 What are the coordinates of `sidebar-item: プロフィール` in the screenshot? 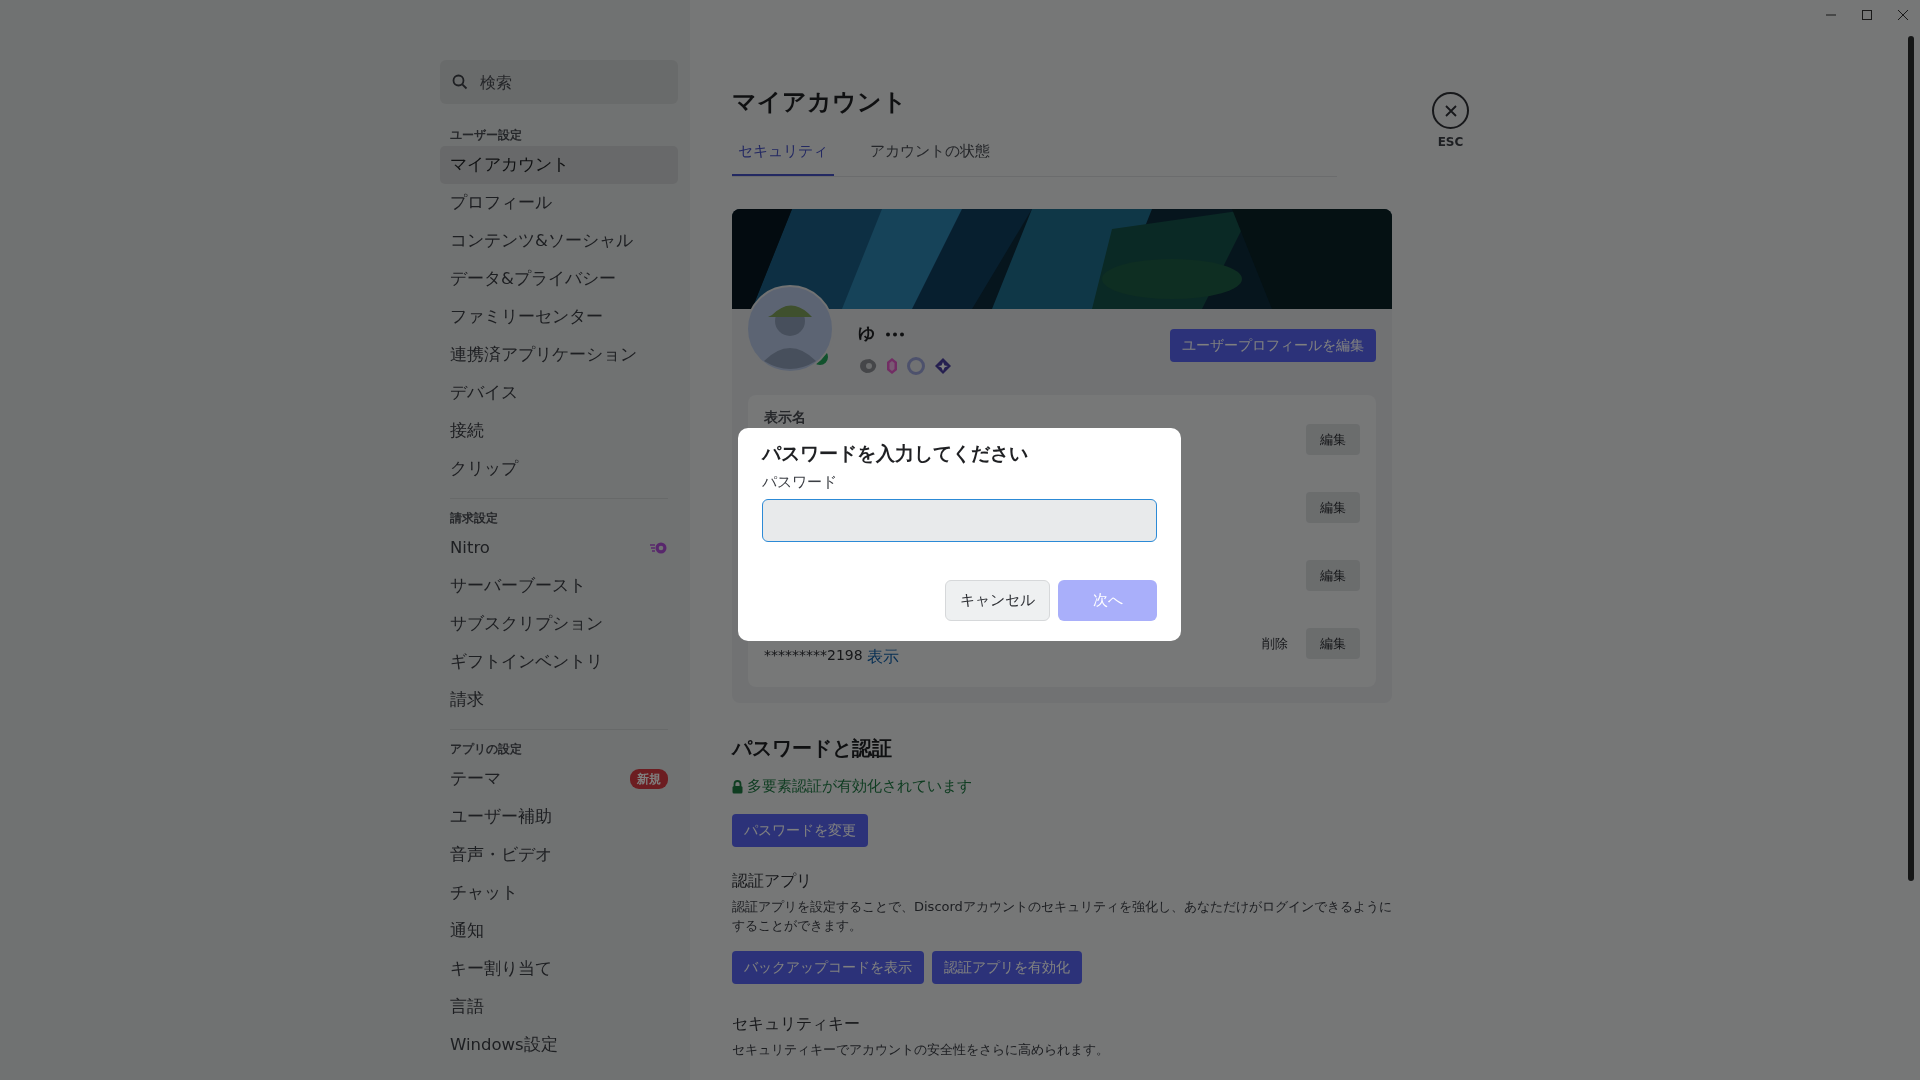 It's located at (559, 203).